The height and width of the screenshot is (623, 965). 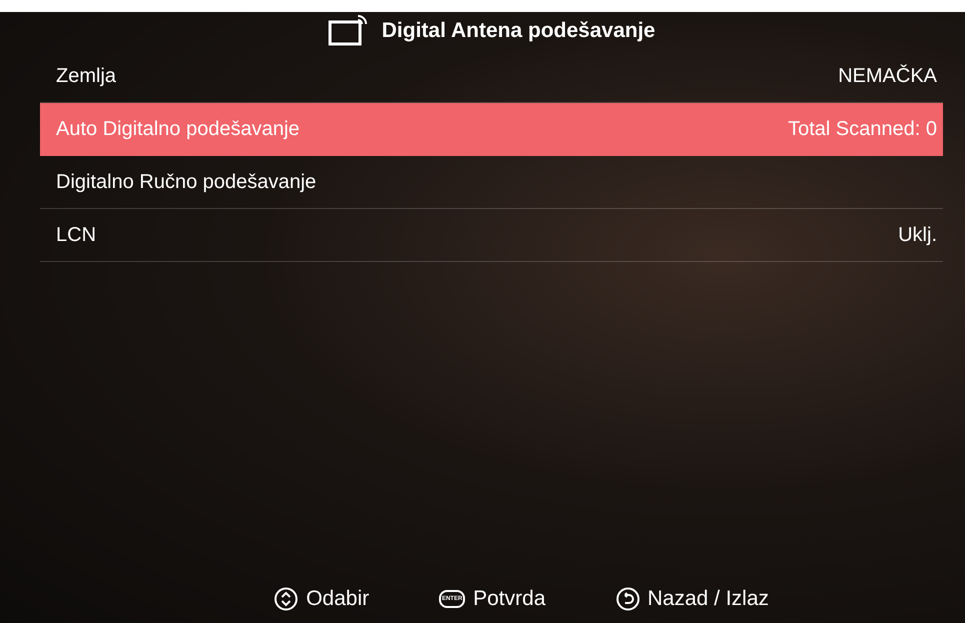 What do you see at coordinates (348, 31) in the screenshot?
I see `tv-antenna-icon` at bounding box center [348, 31].